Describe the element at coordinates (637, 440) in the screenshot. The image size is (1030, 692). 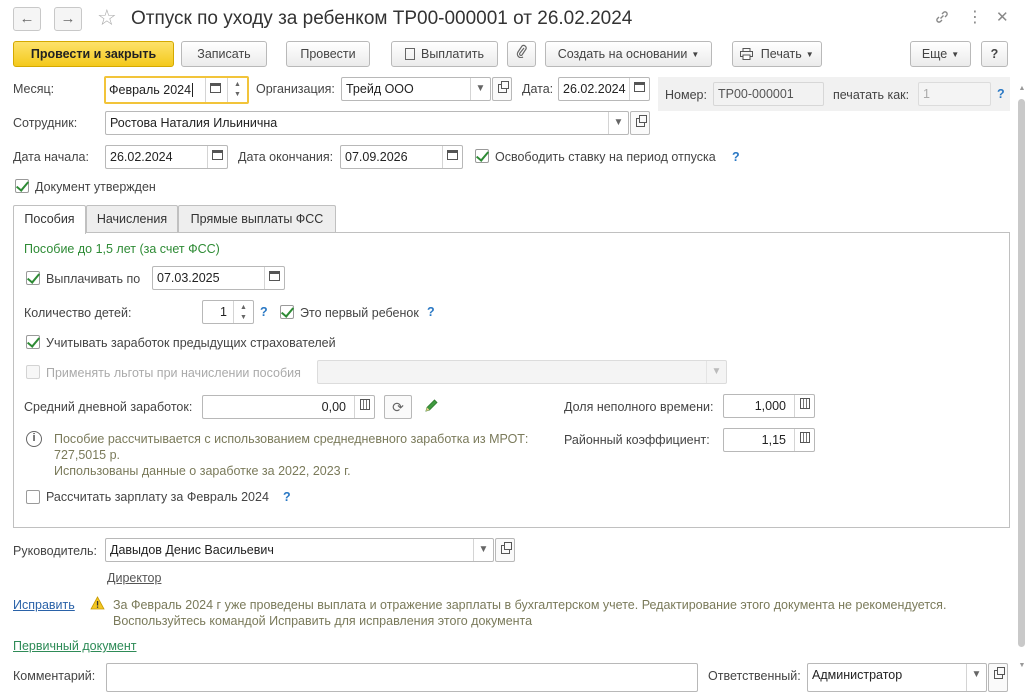
I see `regional-coef-label: Районный коэффициент:` at that location.